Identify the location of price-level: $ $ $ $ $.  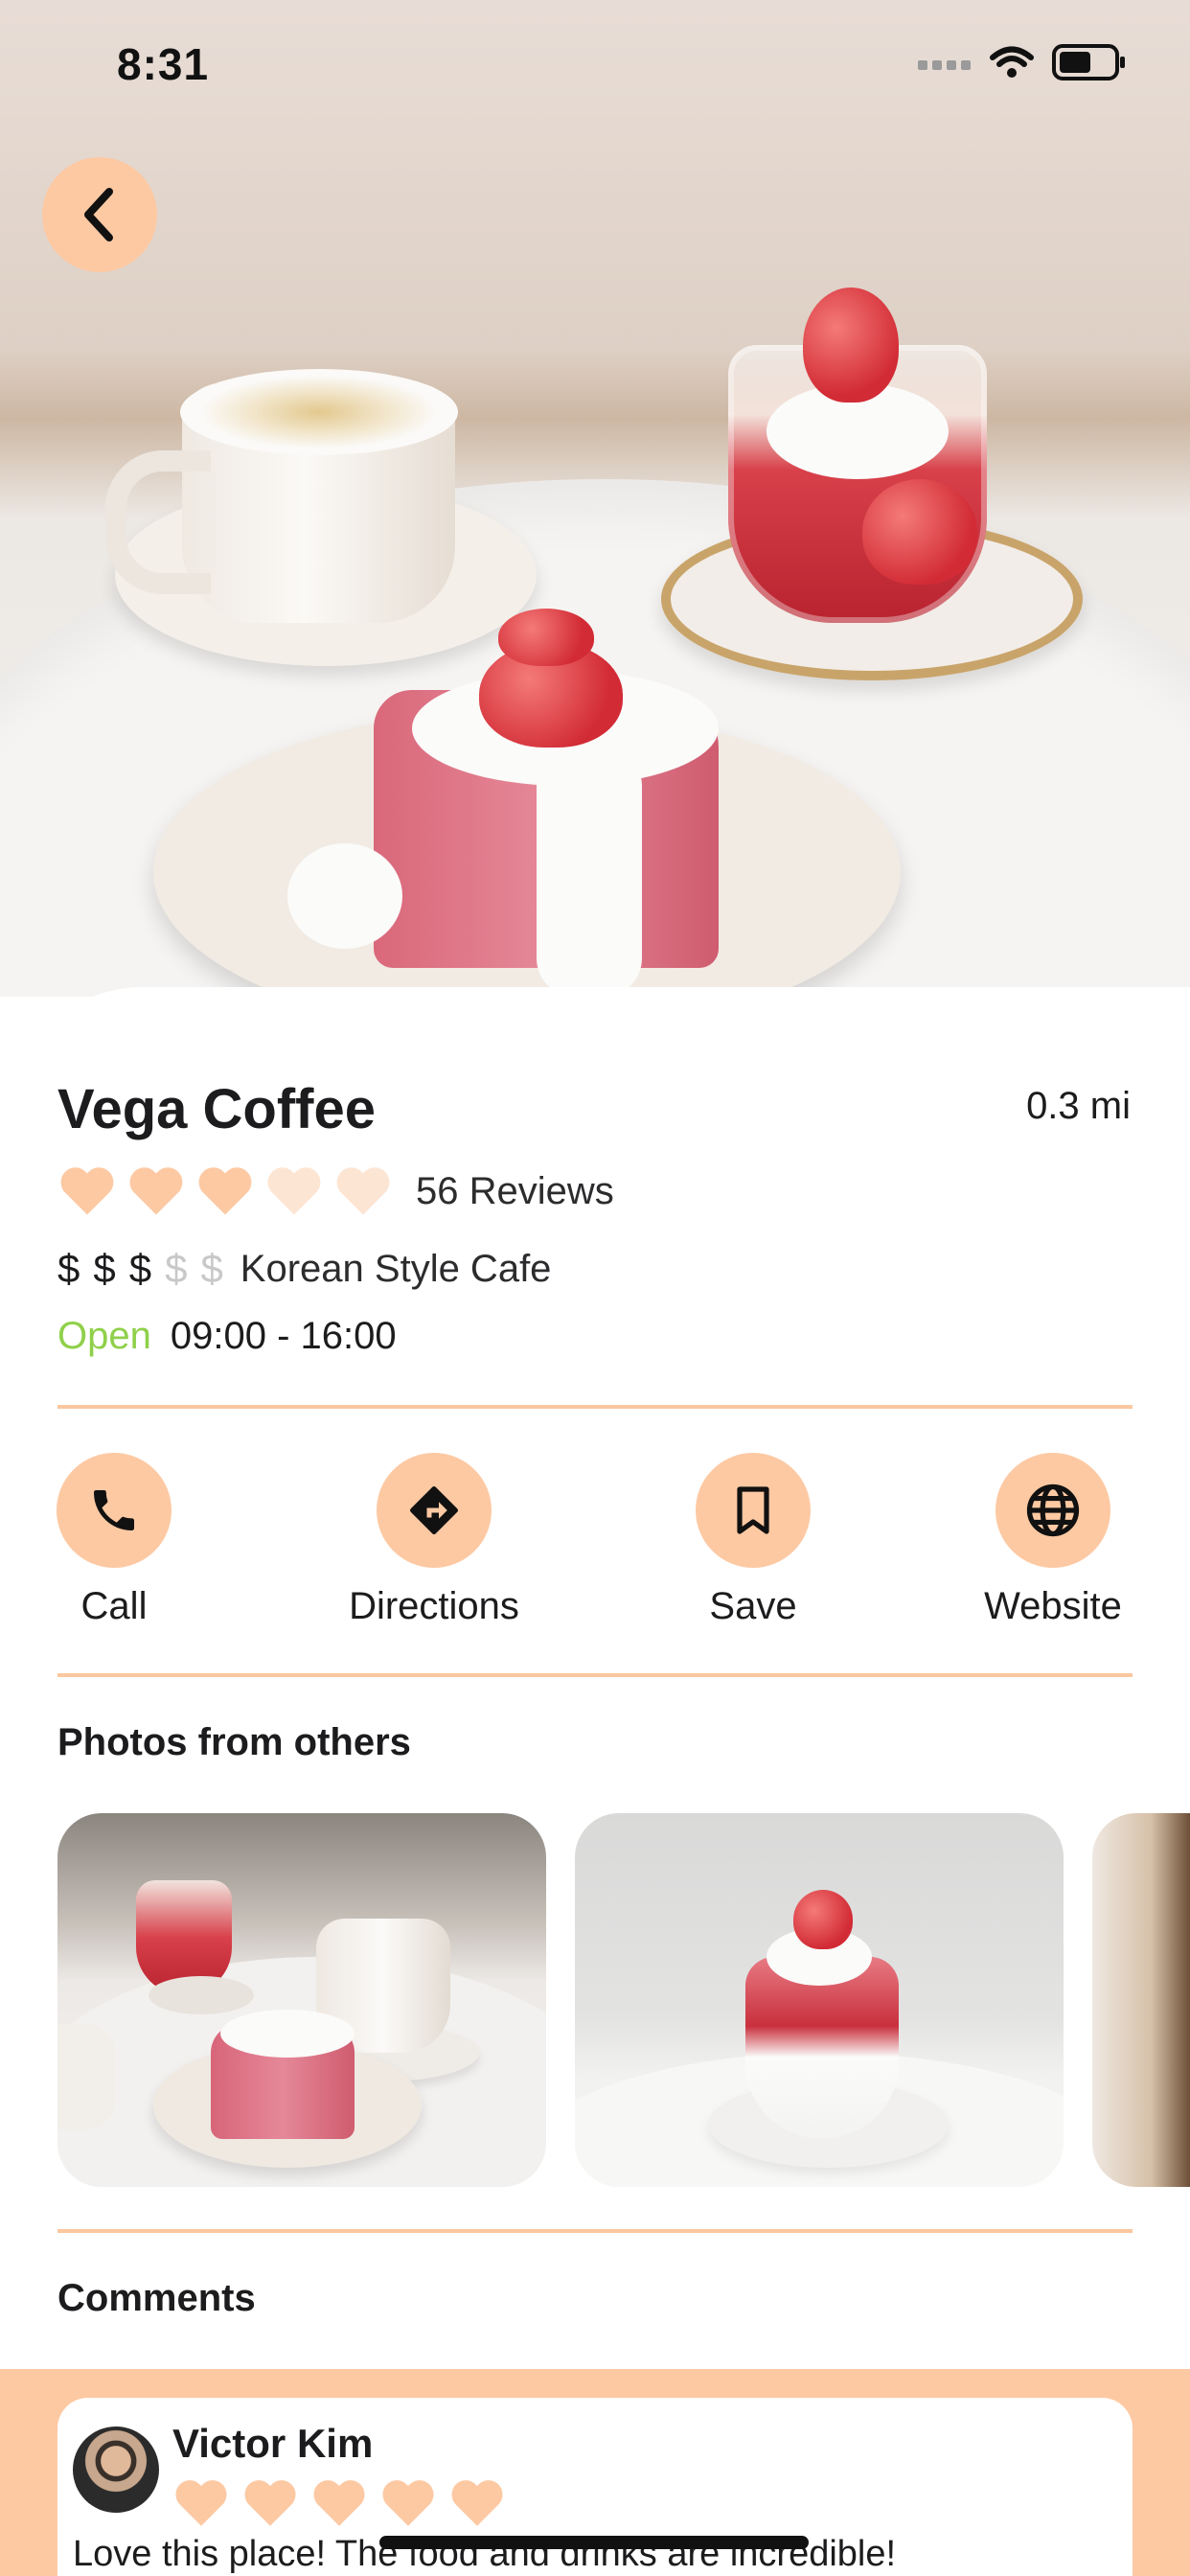
(147, 1269).